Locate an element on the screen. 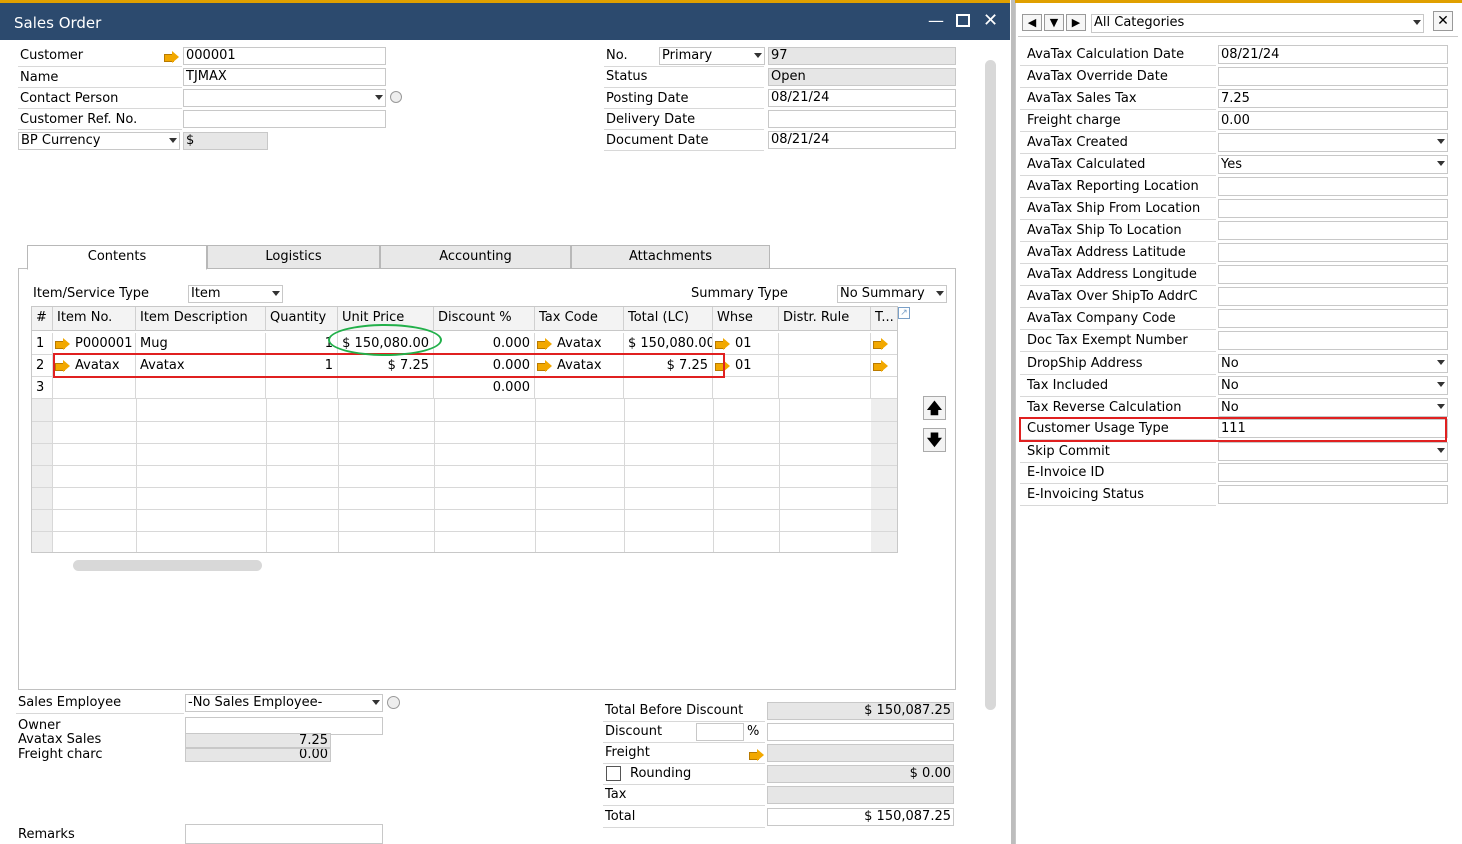  freight-link-arrow-icon is located at coordinates (757, 754).